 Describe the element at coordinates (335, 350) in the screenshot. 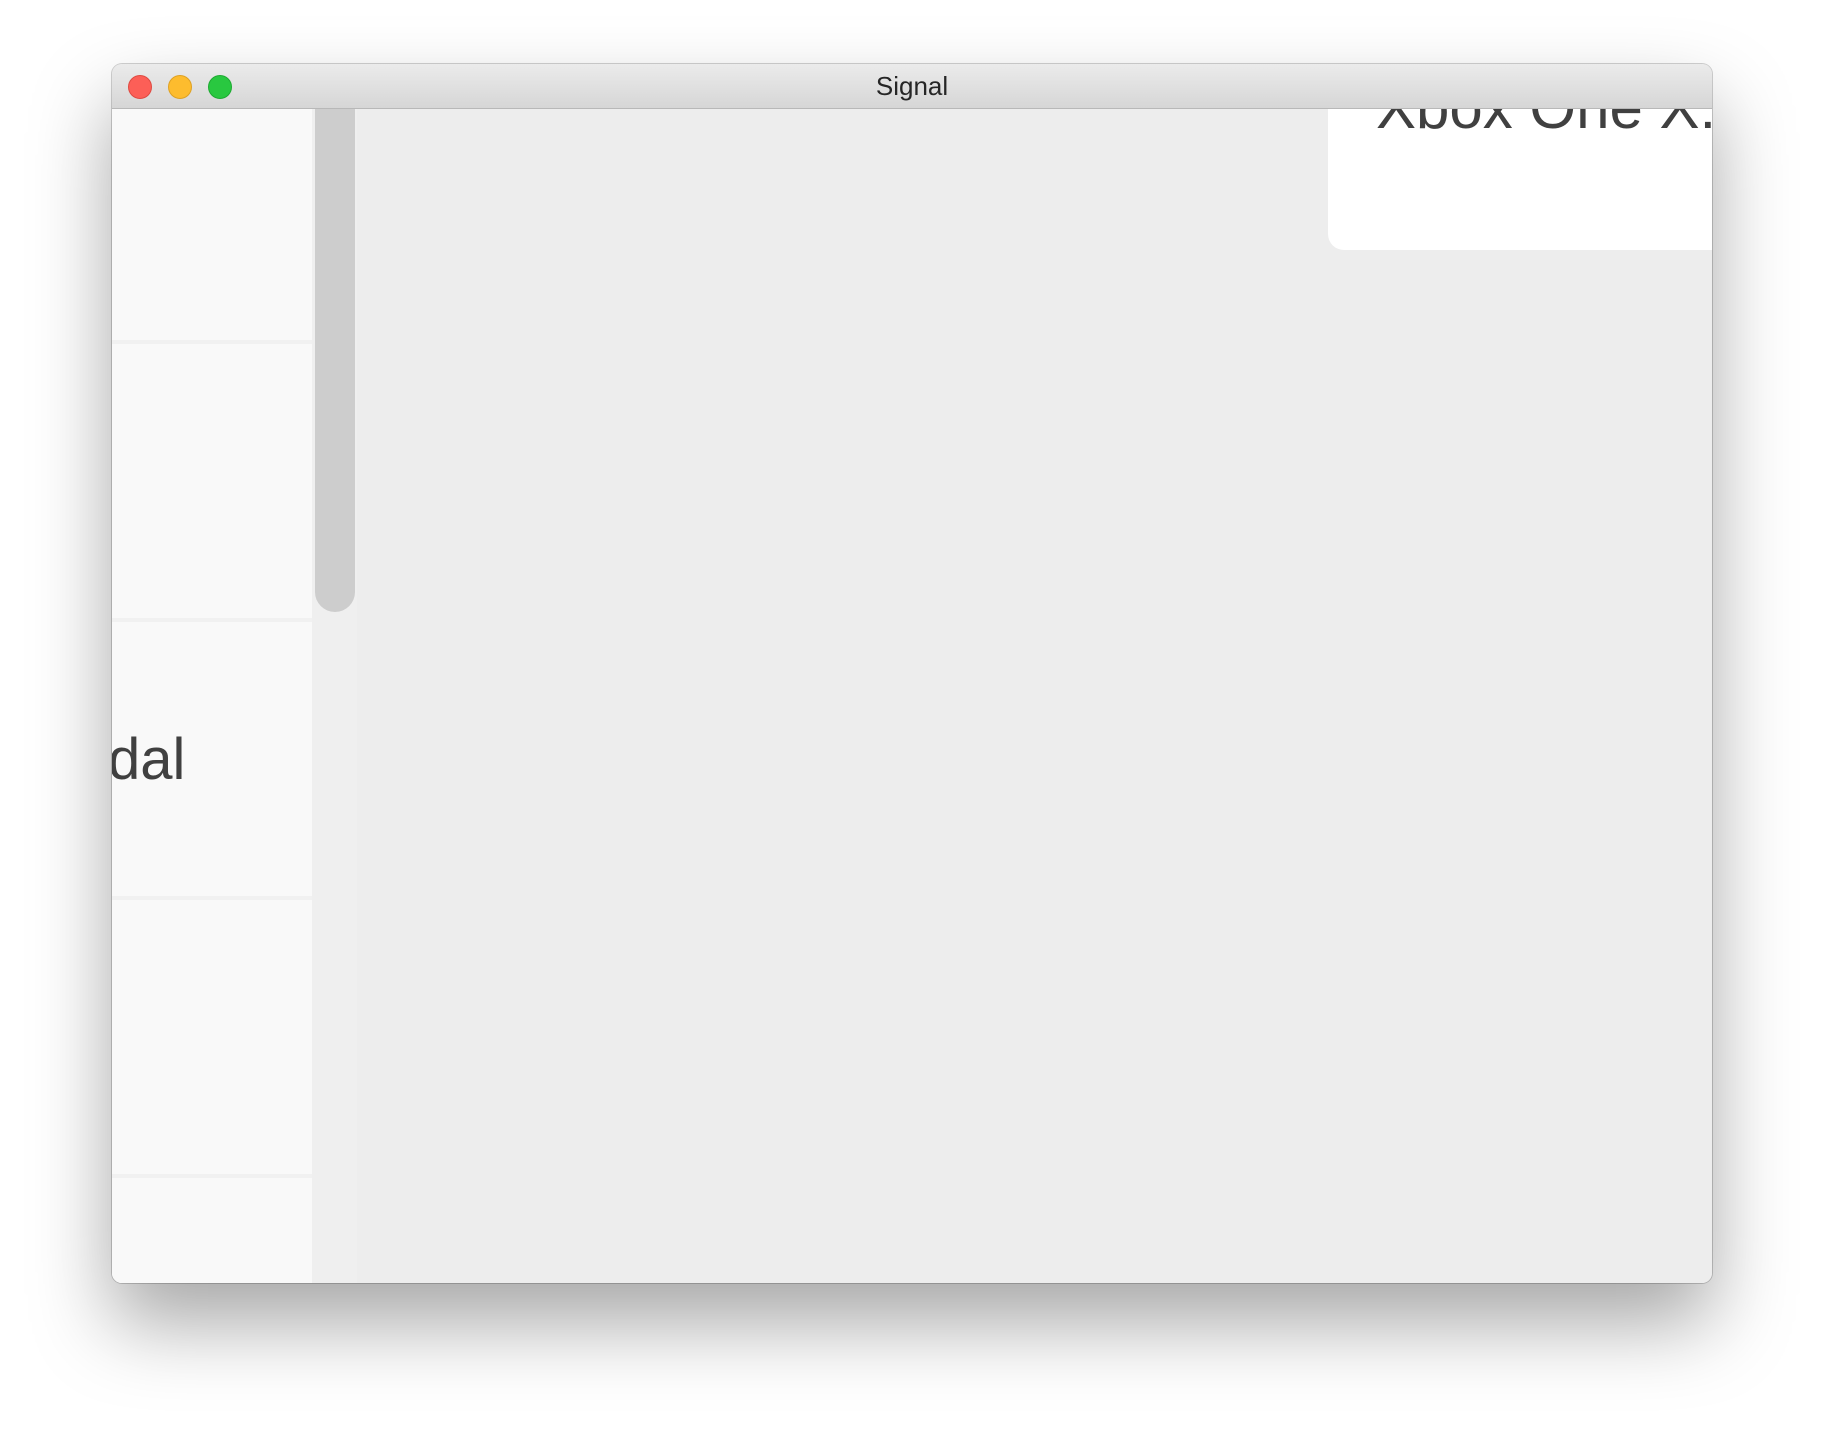

I see `scrollbar-thumb` at that location.